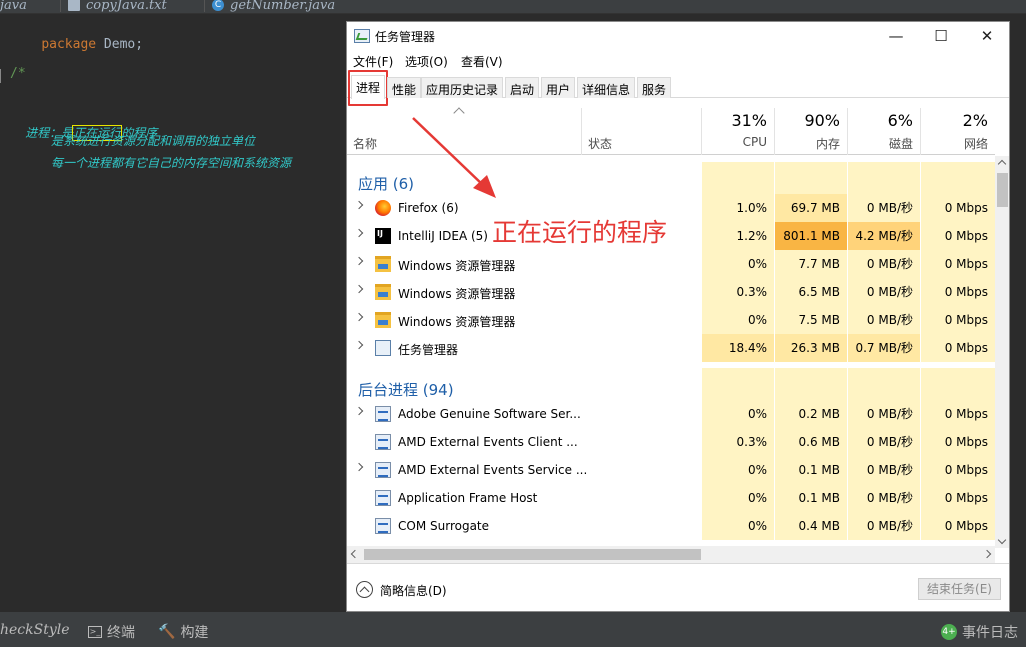 The width and height of the screenshot is (1026, 647). Describe the element at coordinates (671, 264) in the screenshot. I see `process-row: Windows 资源管理器 0% 7.7 MB 0 MB/秒 0 Mbps` at that location.